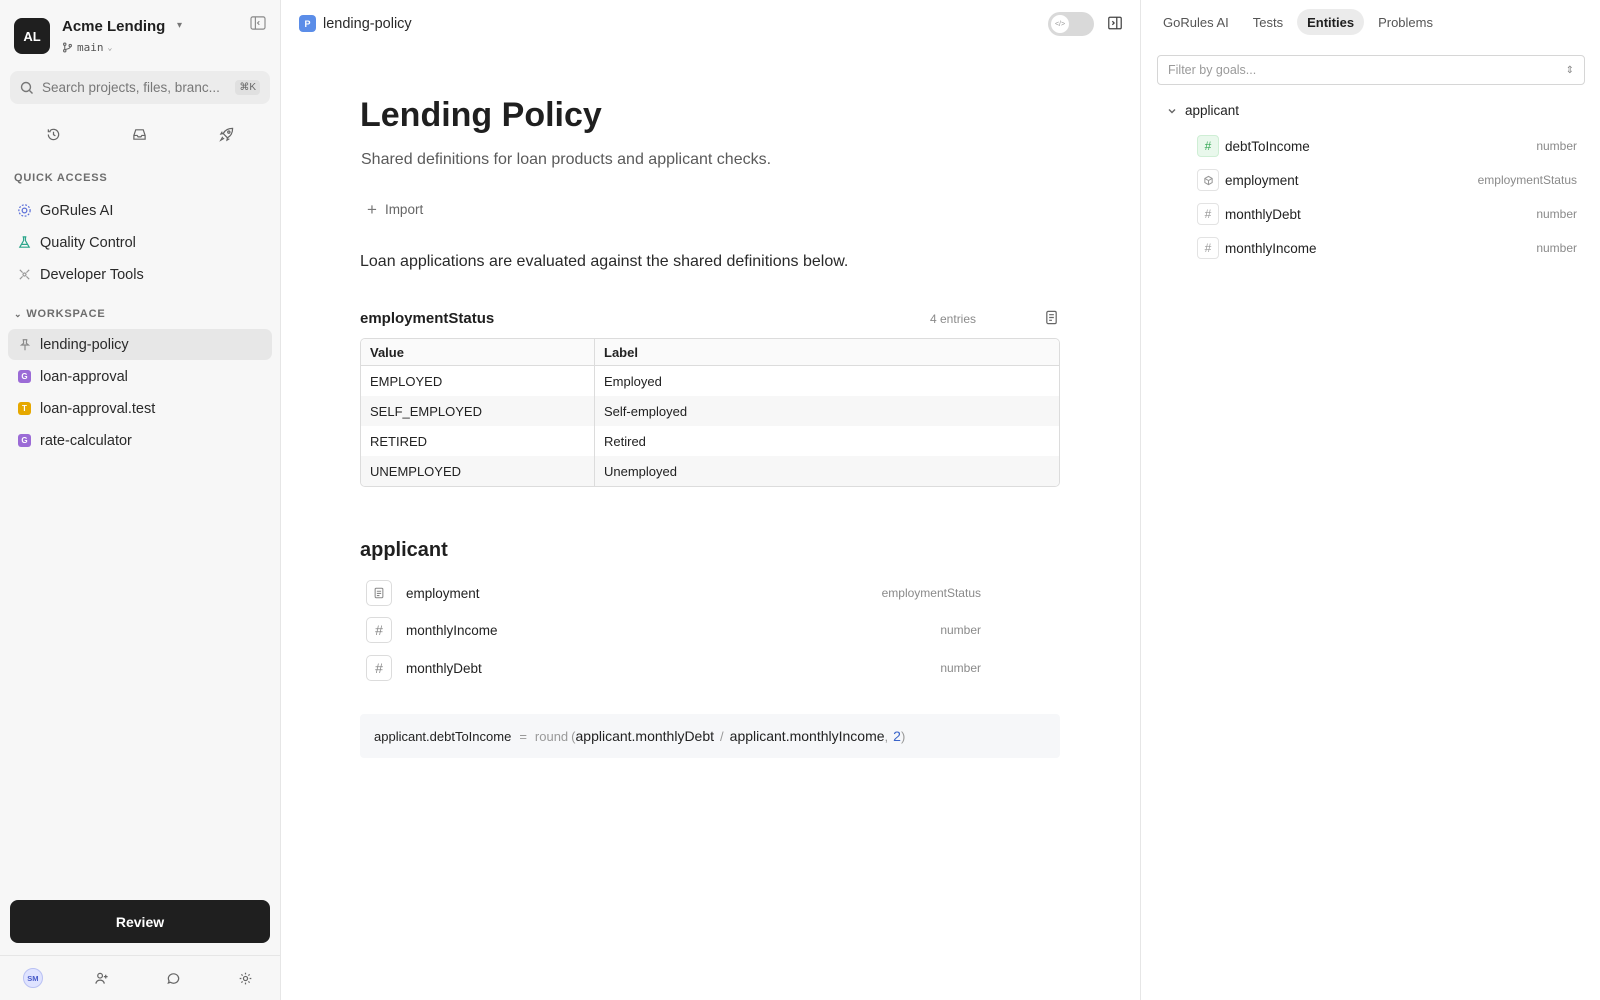  Describe the element at coordinates (827, 352) in the screenshot. I see `column-header-label: Label` at that location.